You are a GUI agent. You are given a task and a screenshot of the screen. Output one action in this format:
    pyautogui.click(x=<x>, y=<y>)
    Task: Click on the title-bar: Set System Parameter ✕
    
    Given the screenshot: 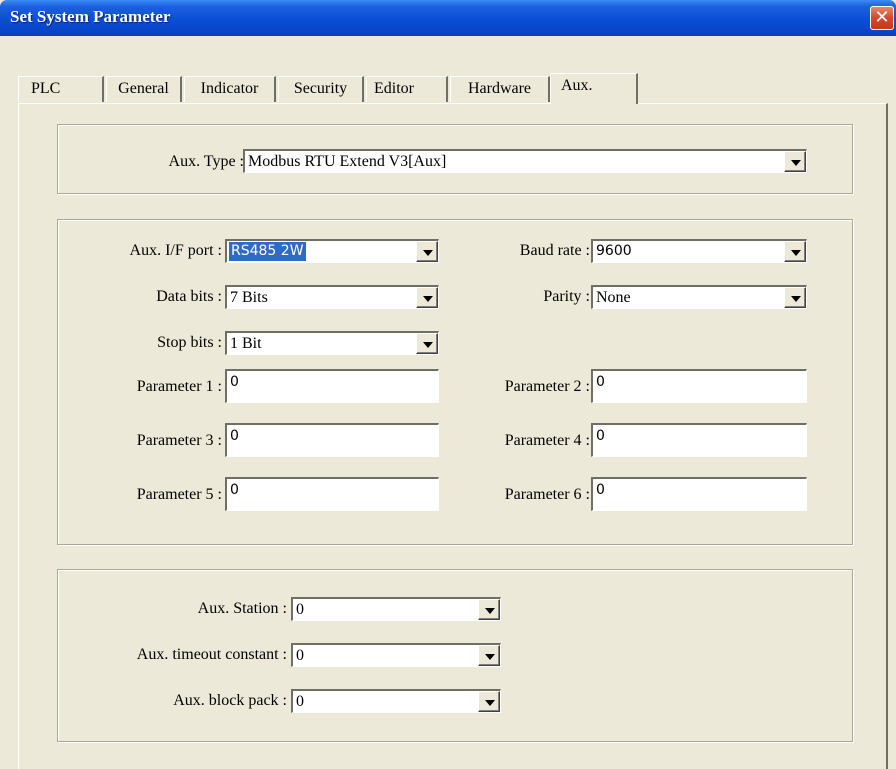 What is the action you would take?
    pyautogui.click(x=448, y=18)
    